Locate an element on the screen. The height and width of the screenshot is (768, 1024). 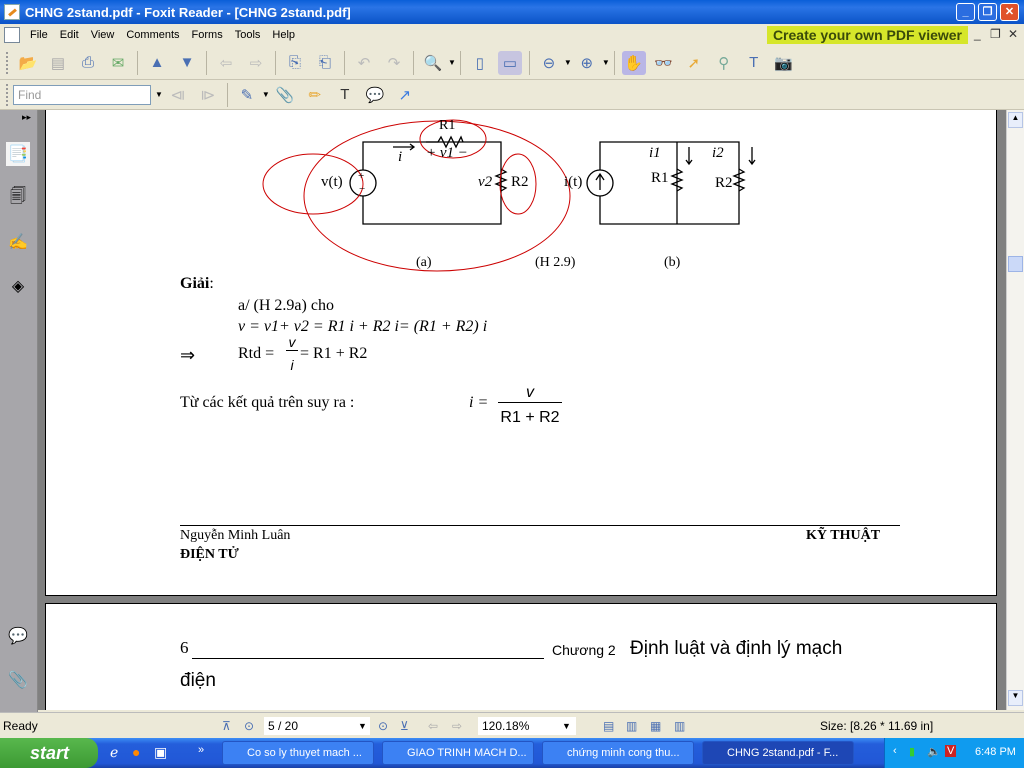
continuous-view-icon: ▥ is located at coordinates (631, 726).